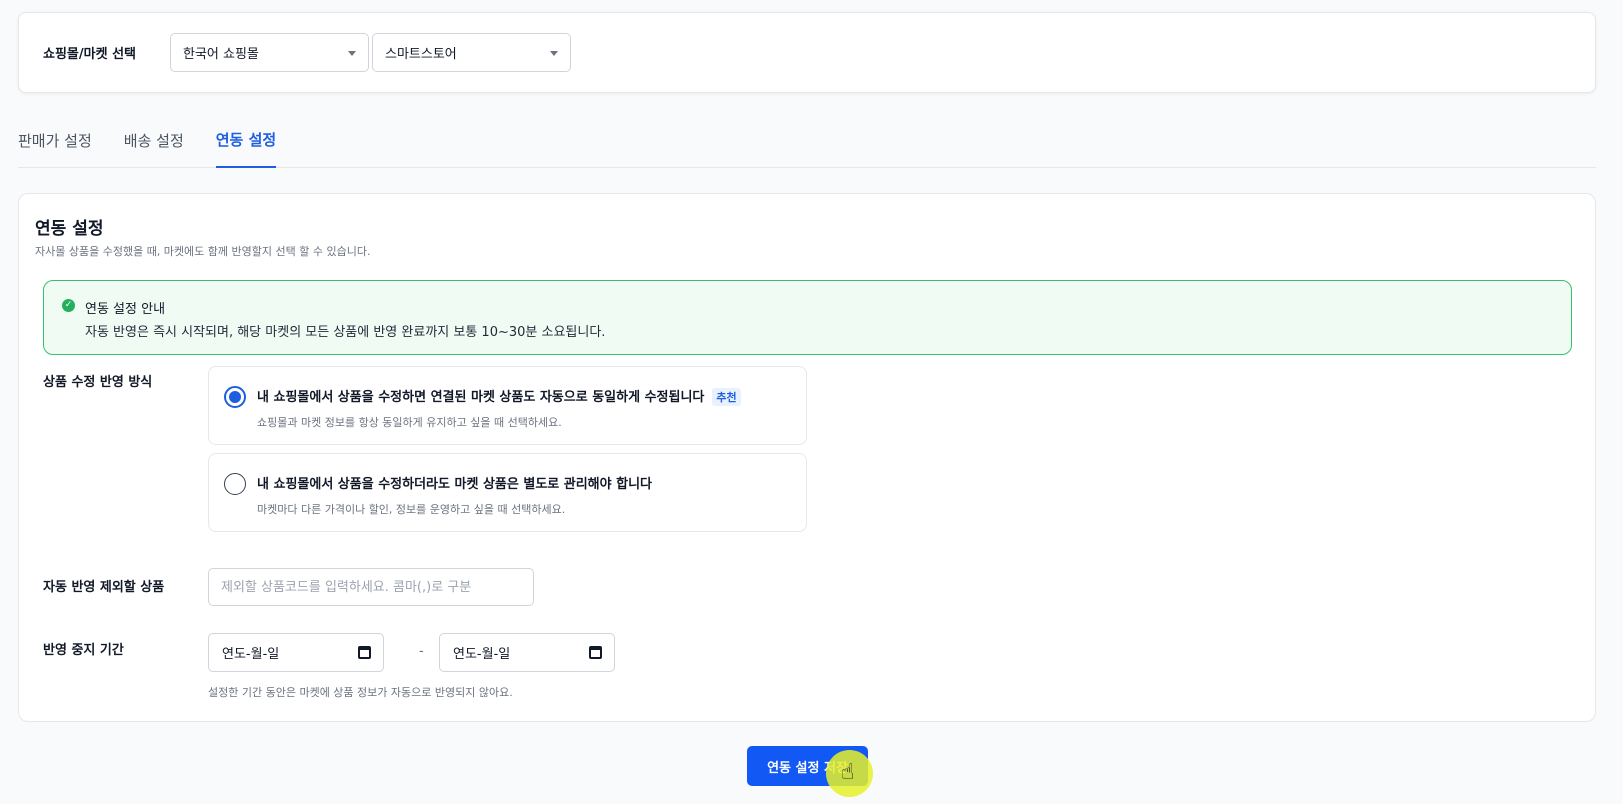 The image size is (1623, 804). Describe the element at coordinates (807, 143) in the screenshot. I see `settings-tabs: 판매가 설정 배송 설정 연동 설정` at that location.